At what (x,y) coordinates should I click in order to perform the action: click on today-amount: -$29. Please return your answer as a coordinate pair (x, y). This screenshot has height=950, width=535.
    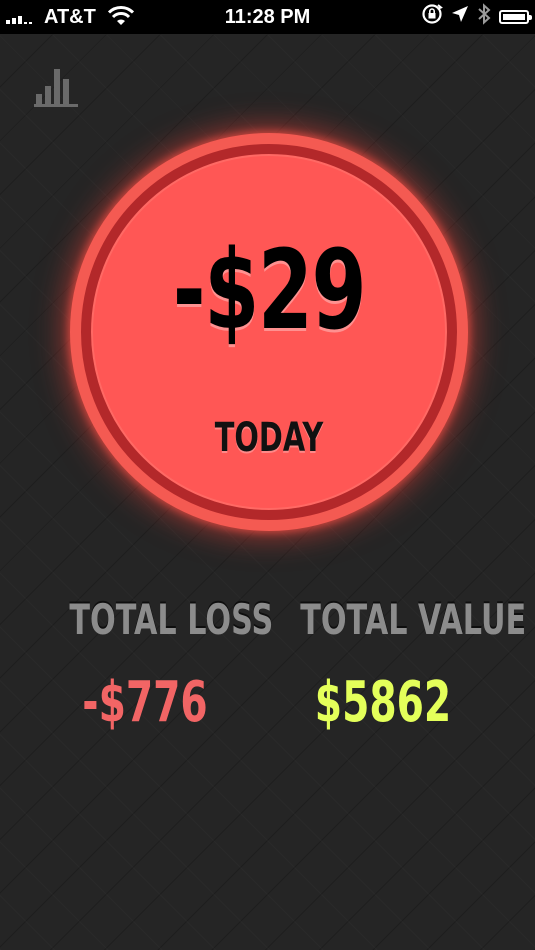
    Looking at the image, I should click on (269, 290).